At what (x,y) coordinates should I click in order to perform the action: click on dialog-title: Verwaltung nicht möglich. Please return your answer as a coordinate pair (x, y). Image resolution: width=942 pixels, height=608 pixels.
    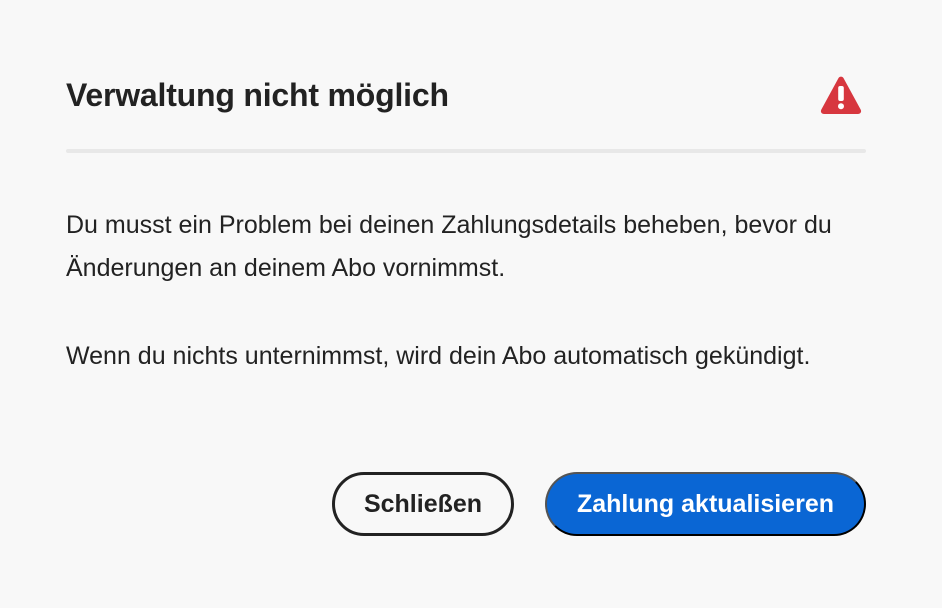
    Looking at the image, I should click on (257, 95).